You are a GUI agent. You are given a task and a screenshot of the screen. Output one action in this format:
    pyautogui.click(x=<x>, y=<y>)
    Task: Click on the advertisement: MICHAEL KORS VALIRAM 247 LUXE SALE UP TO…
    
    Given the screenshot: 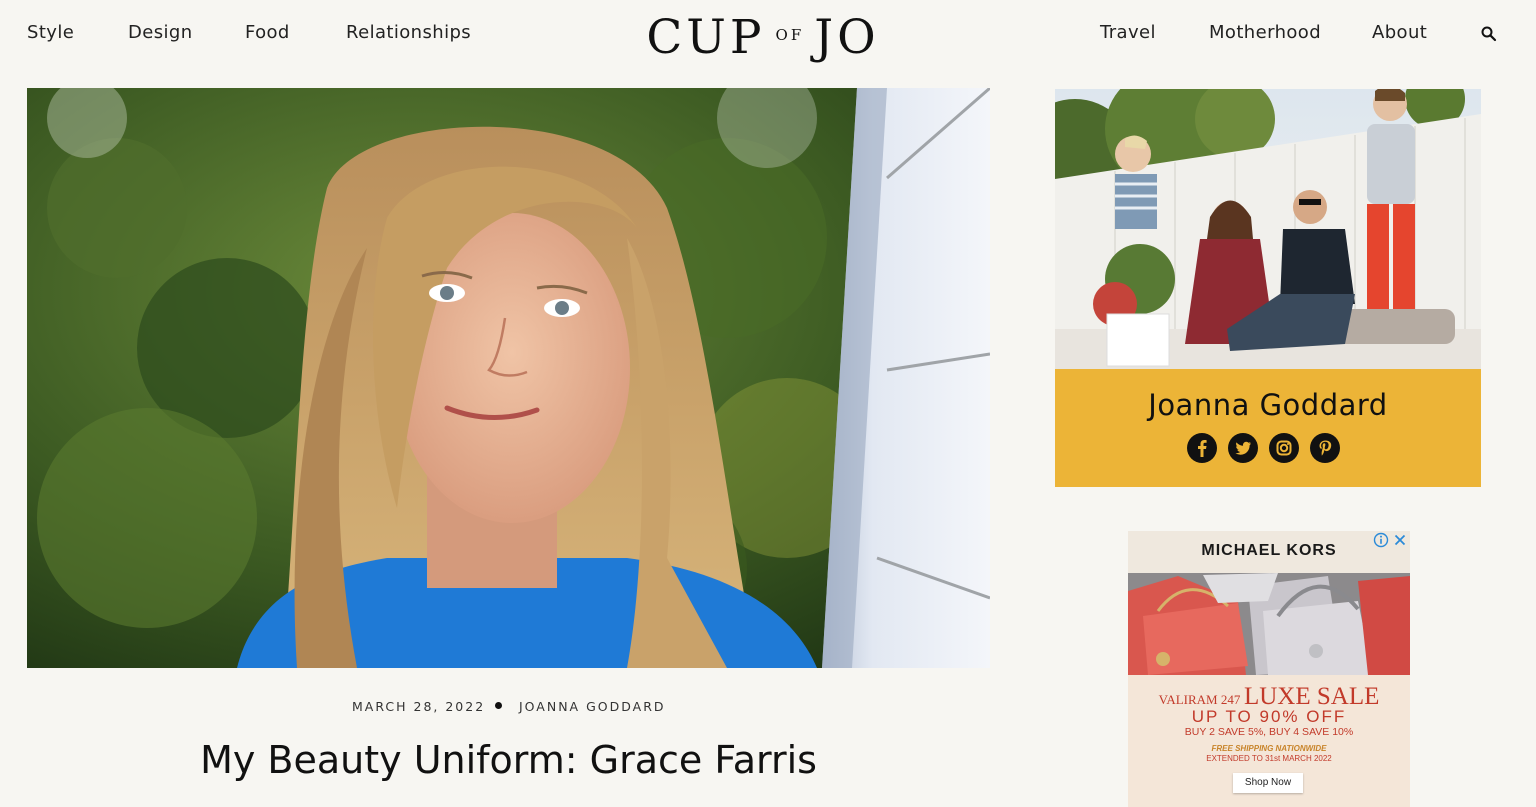 What is the action you would take?
    pyautogui.click(x=1269, y=669)
    